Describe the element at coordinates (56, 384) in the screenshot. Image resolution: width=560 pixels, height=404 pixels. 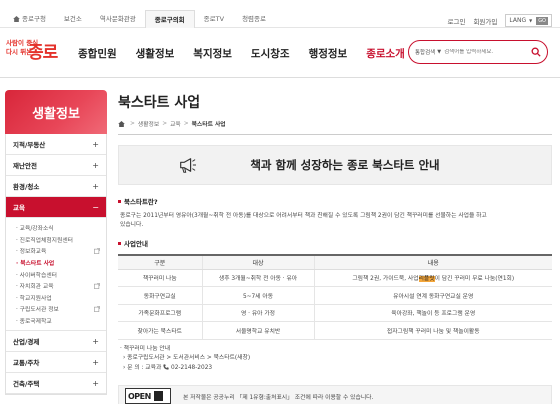
I see `lnb-menu-building: 건축/주택 +` at that location.